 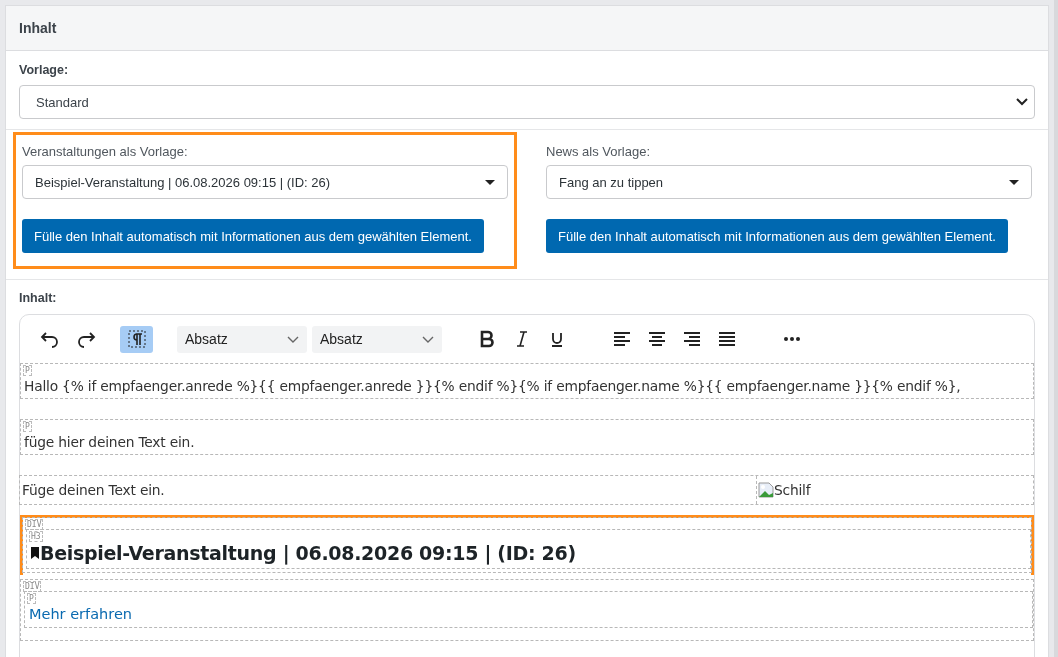 What do you see at coordinates (308, 553) in the screenshot?
I see `heading-text: Beispiel-Veranstaltung | 06.08.2026 09:15 | (ID: 26)` at bounding box center [308, 553].